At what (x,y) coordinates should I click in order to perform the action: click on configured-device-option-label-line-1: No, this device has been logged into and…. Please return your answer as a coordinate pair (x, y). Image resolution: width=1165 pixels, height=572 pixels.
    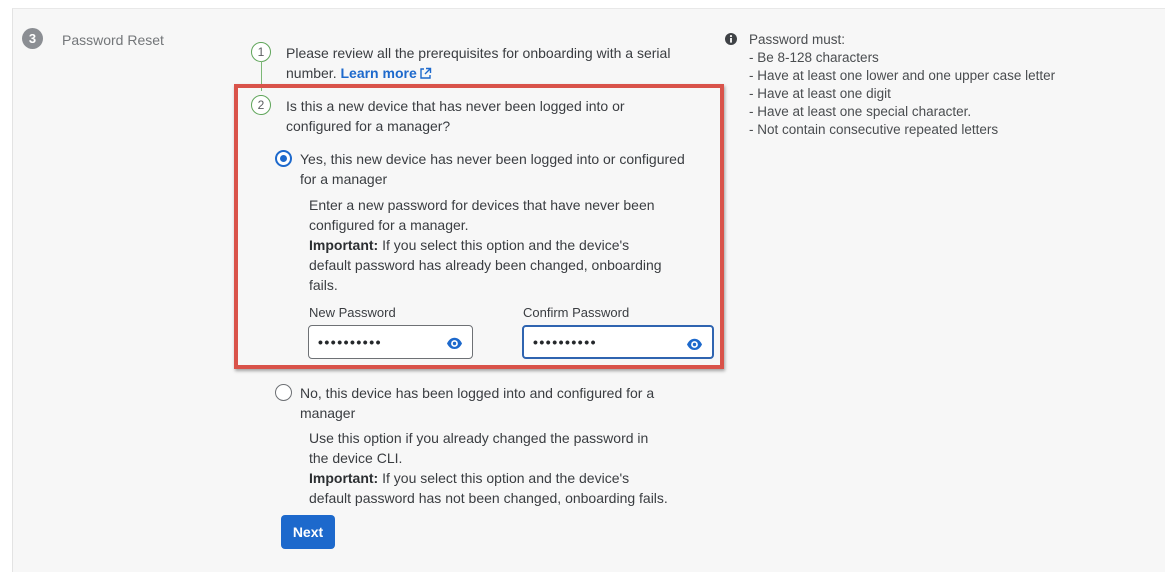
    Looking at the image, I should click on (477, 393).